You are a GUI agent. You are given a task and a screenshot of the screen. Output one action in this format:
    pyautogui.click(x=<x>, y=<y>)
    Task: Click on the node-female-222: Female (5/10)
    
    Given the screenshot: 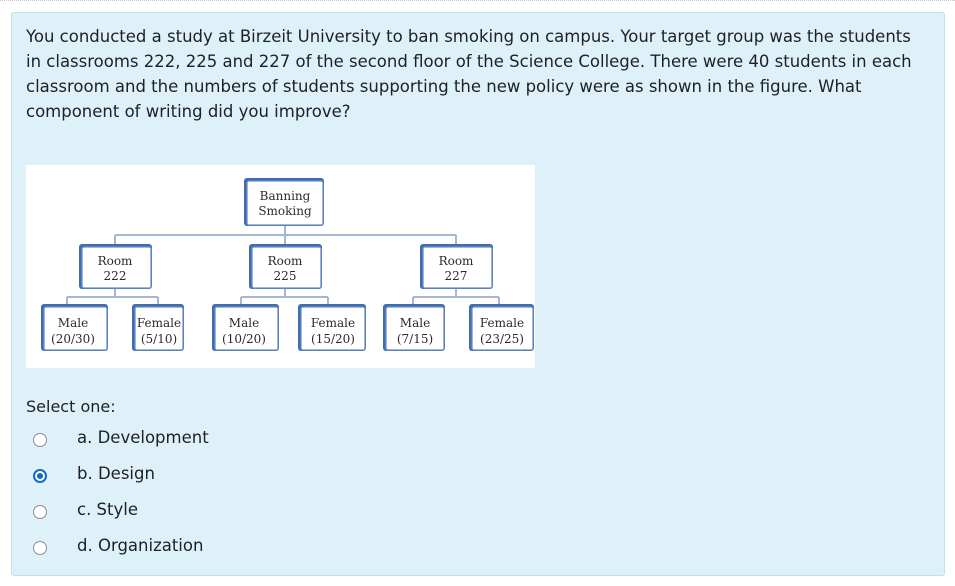 What is the action you would take?
    pyautogui.click(x=158, y=327)
    